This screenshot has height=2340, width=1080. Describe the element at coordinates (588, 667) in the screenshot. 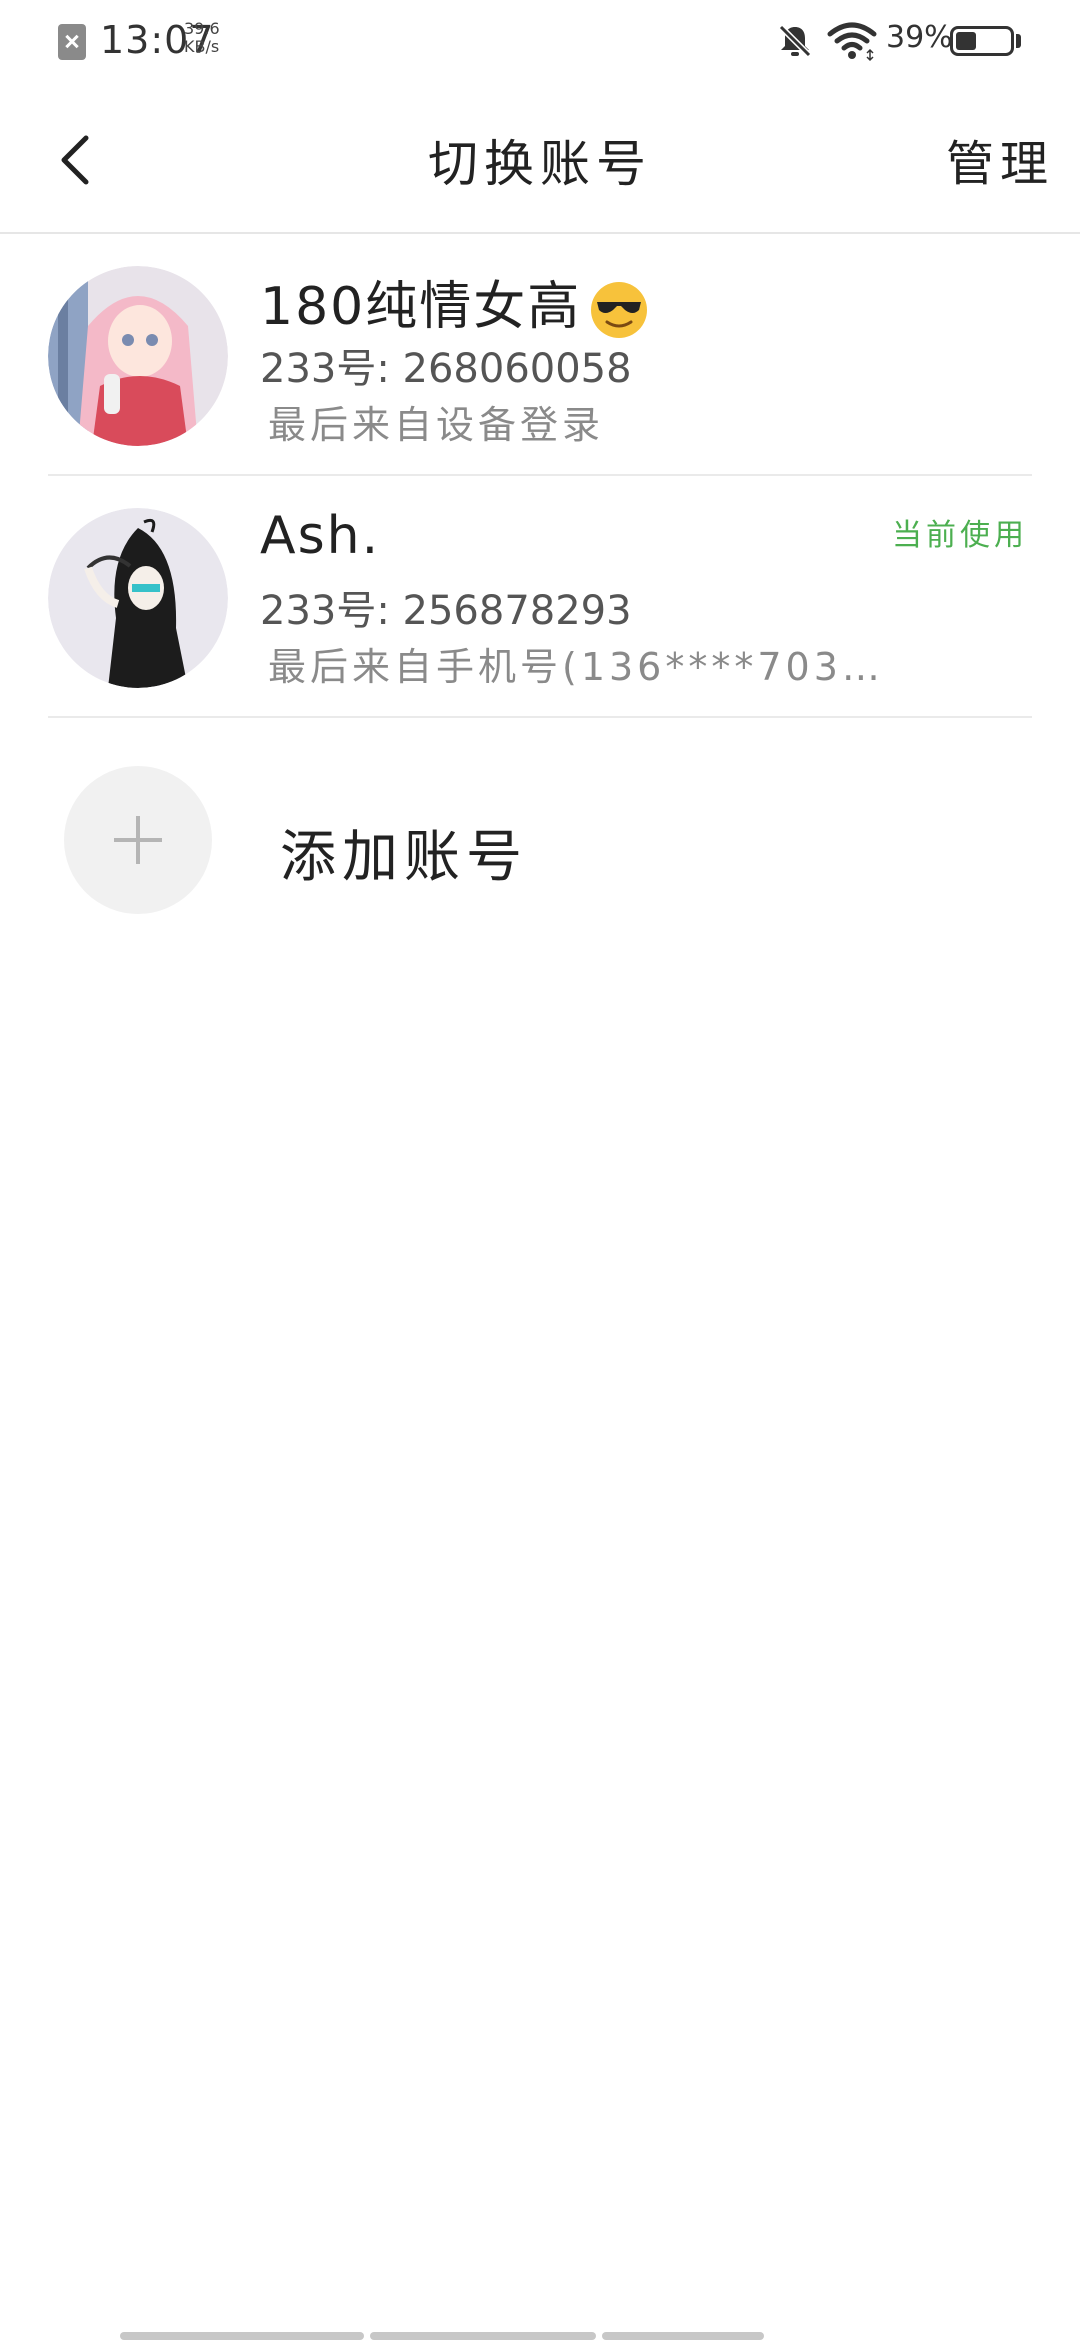

I see `account-last-login: 最后来自手机号(136****7034)···` at that location.